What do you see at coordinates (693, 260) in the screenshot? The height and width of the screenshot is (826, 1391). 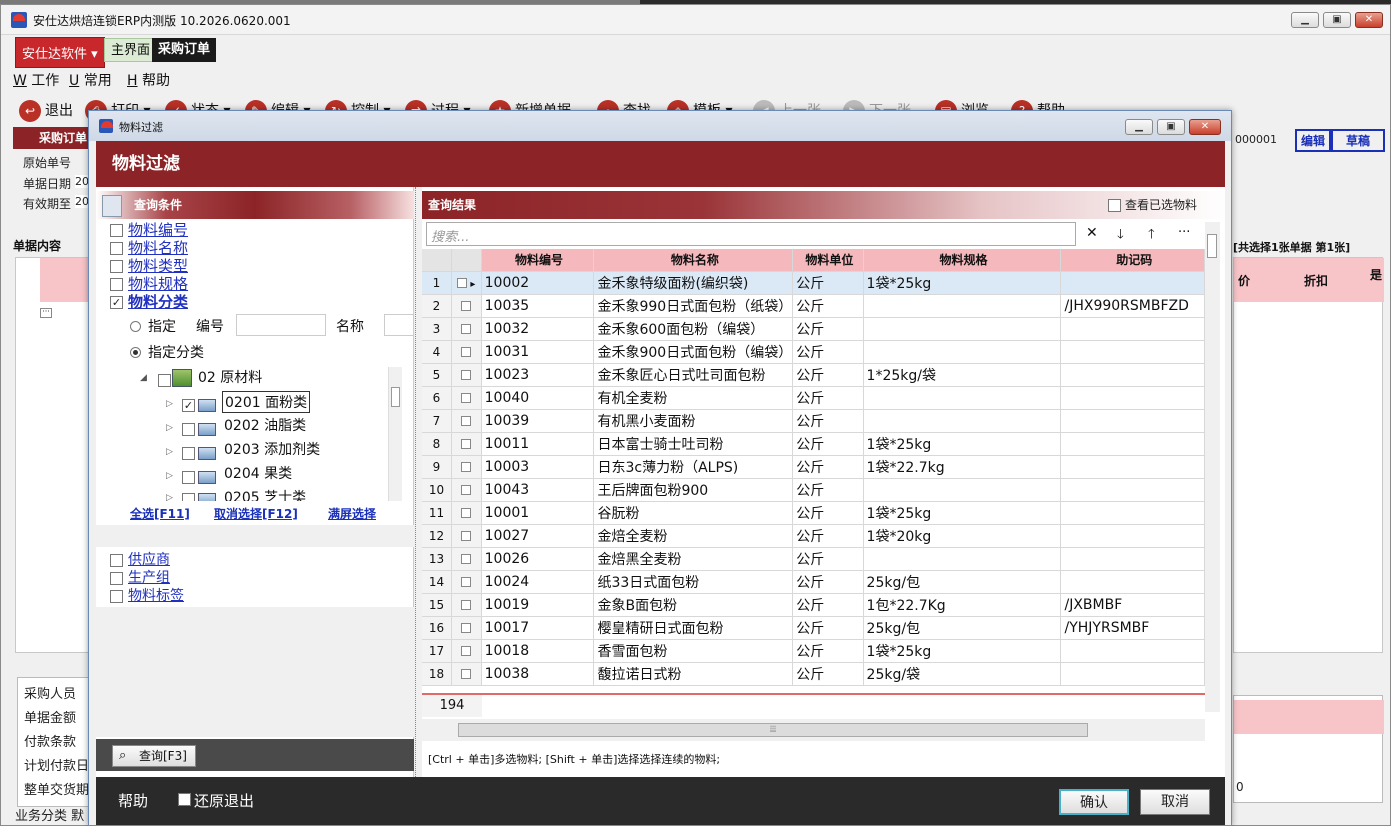 I see `col-material-name: 物料名称` at bounding box center [693, 260].